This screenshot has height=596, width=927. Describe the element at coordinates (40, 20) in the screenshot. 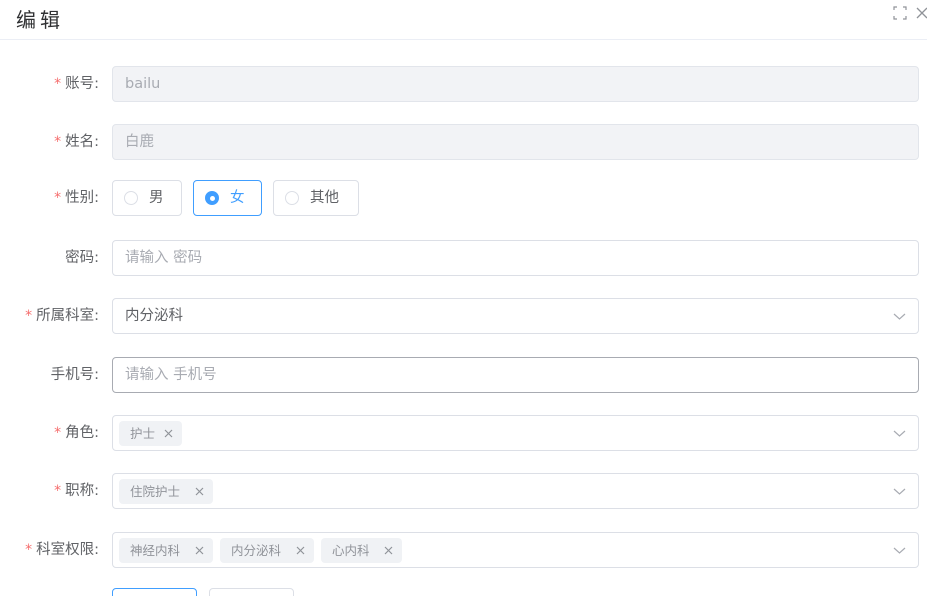

I see `dialog-title: 编辑` at that location.